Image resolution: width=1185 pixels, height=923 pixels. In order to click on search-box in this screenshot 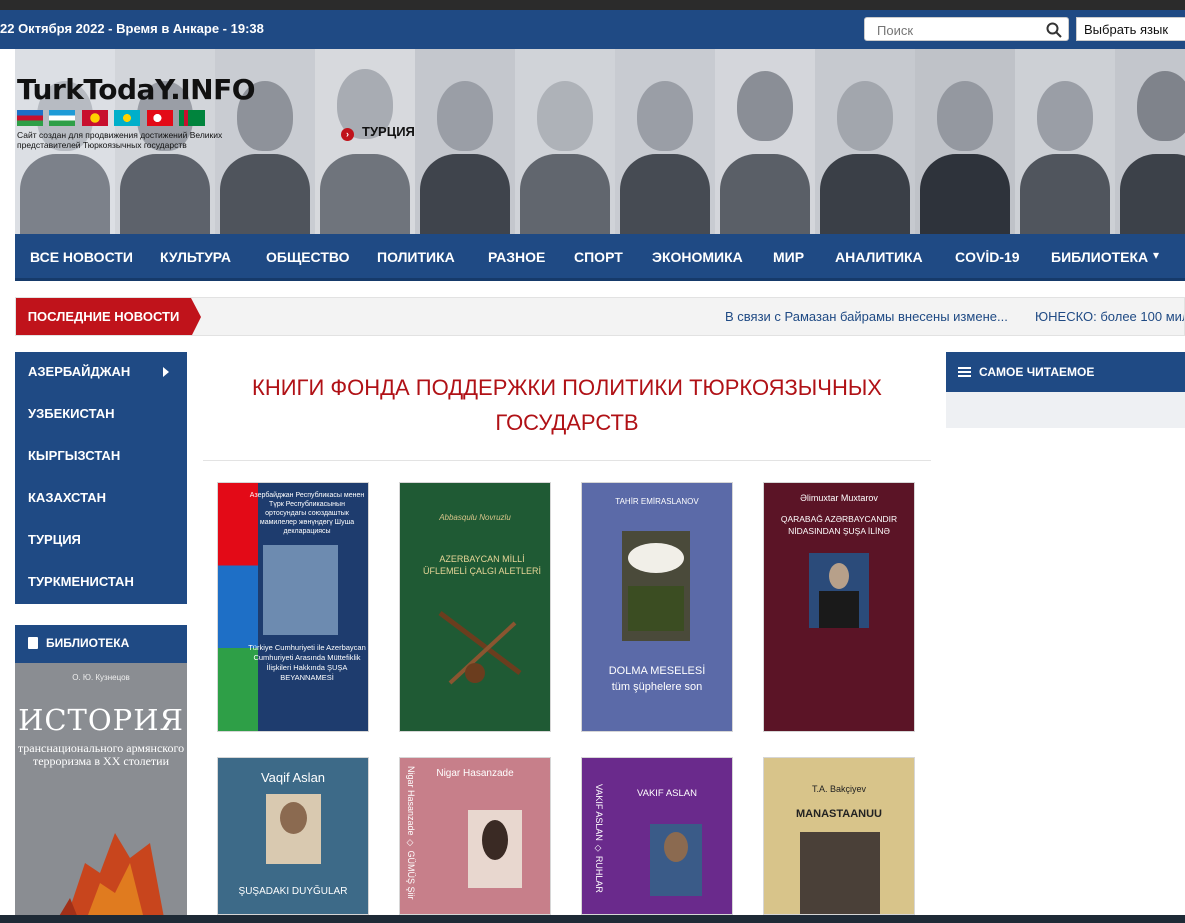, I will do `click(966, 29)`.